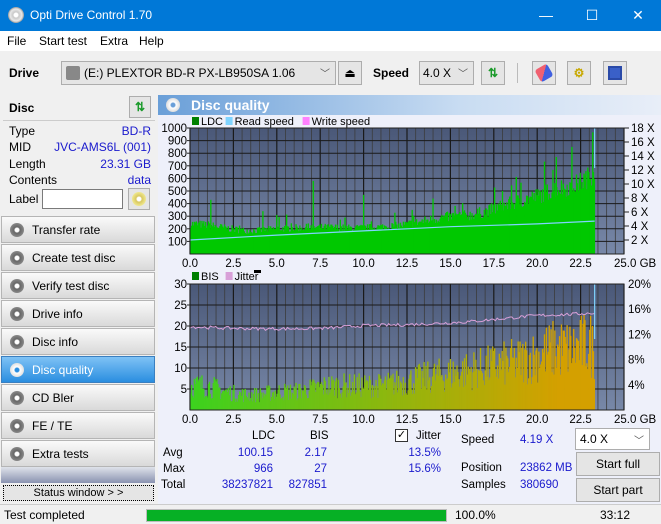 This screenshot has width=661, height=524. Describe the element at coordinates (16, 15) in the screenshot. I see `app-disc-icon` at that location.